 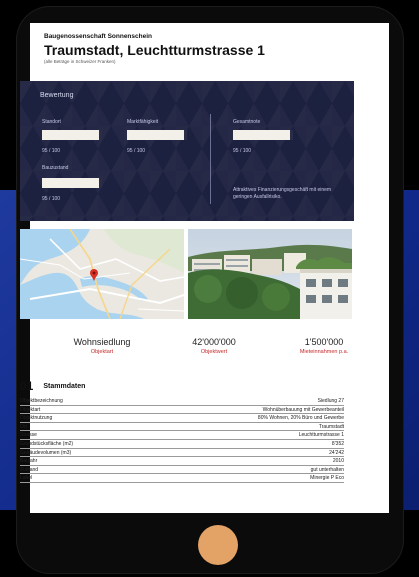 I want to click on row-key: Gebäudevolumen (m3), so click(x=46, y=452).